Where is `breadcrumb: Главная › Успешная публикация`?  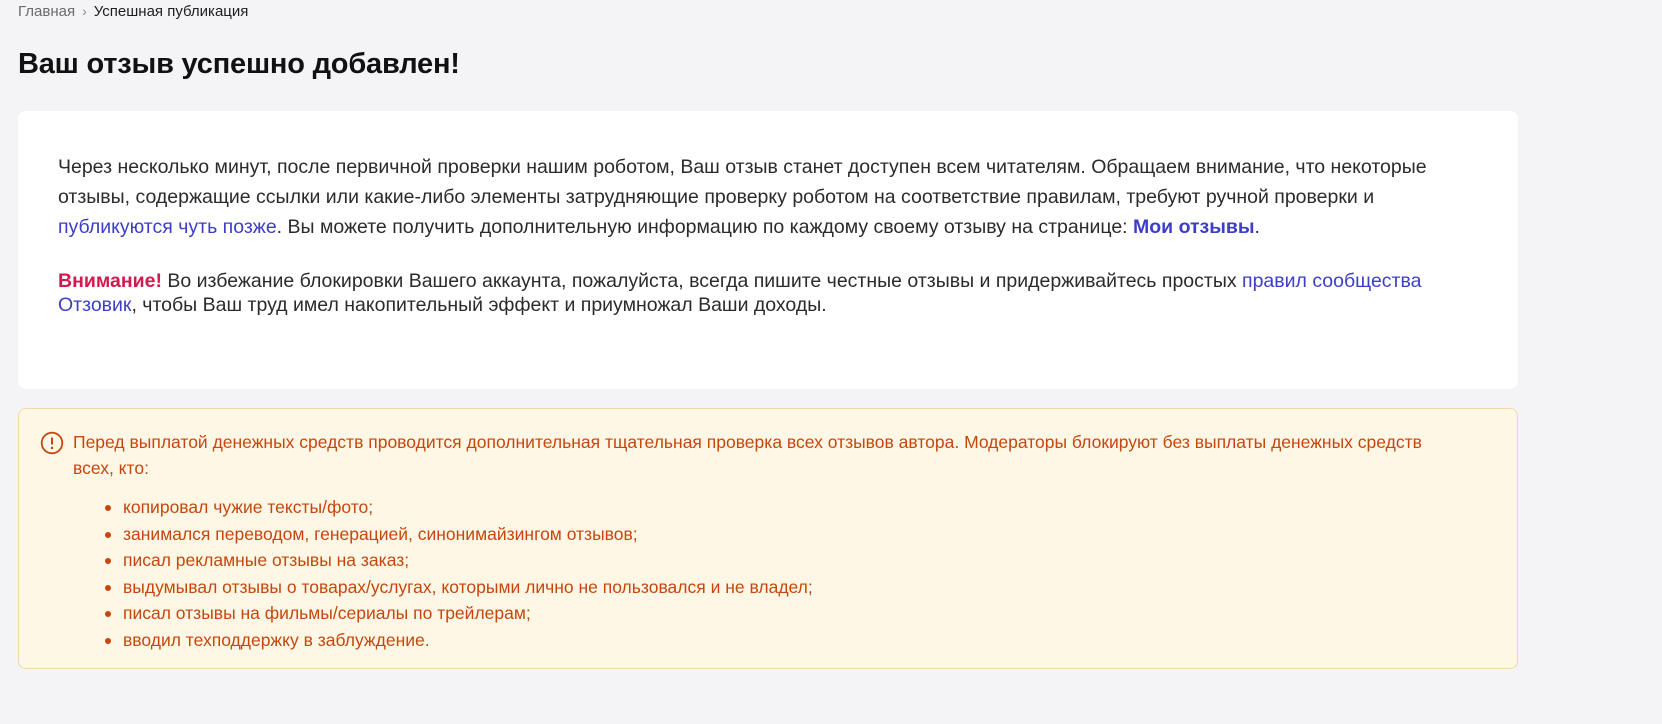 breadcrumb: Главная › Успешная публикация is located at coordinates (133, 11).